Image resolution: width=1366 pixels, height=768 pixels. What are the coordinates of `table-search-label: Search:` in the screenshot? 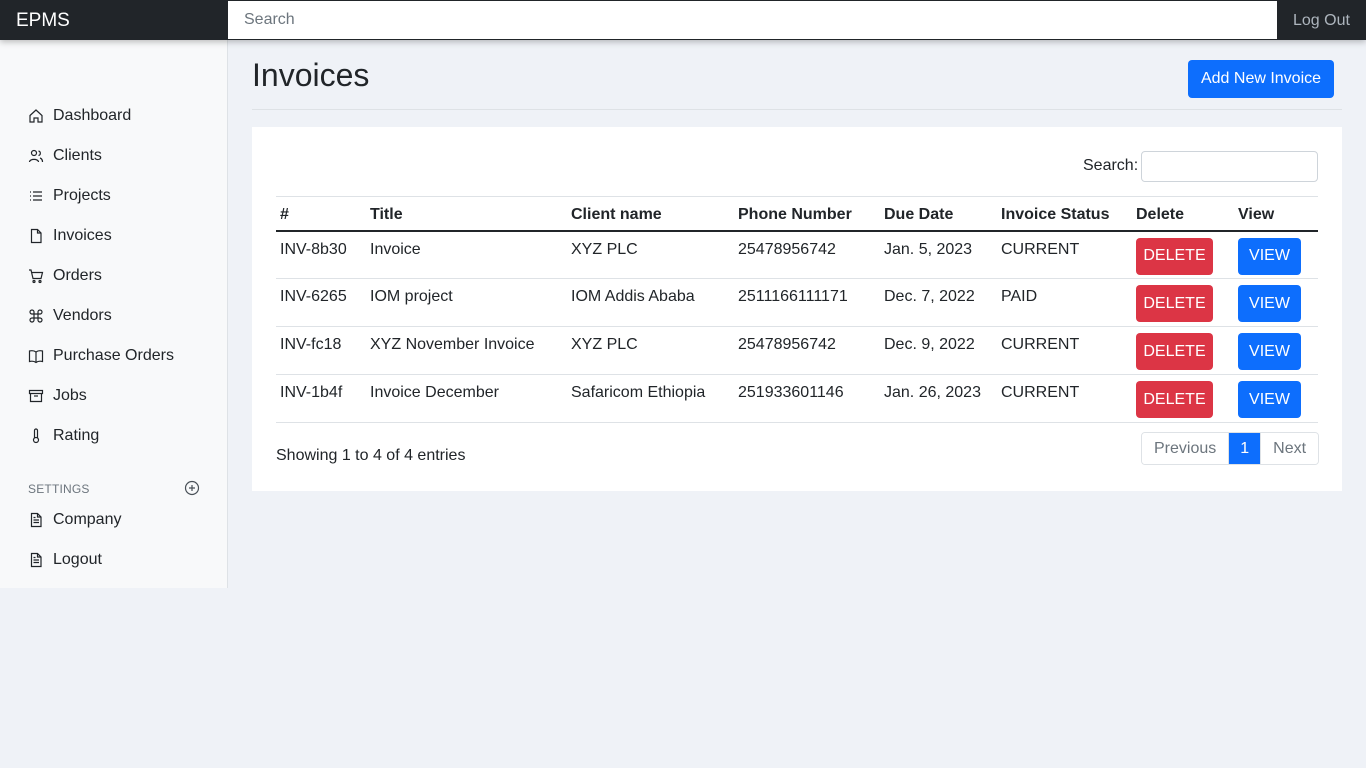 It's located at (1111, 165).